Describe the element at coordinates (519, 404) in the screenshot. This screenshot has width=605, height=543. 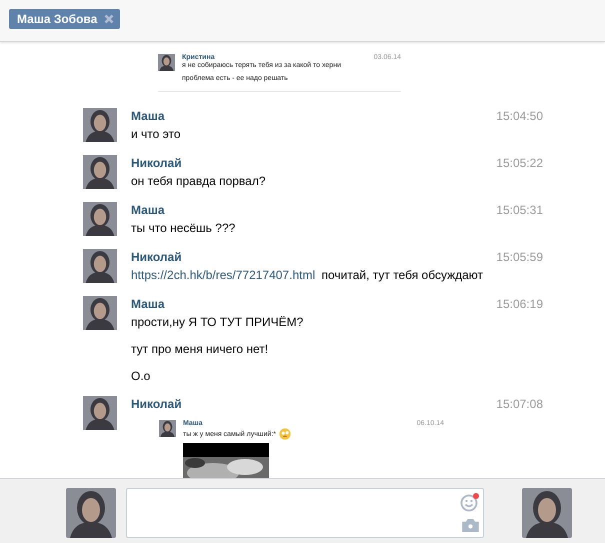
I see `message-time: 15:07:08` at that location.